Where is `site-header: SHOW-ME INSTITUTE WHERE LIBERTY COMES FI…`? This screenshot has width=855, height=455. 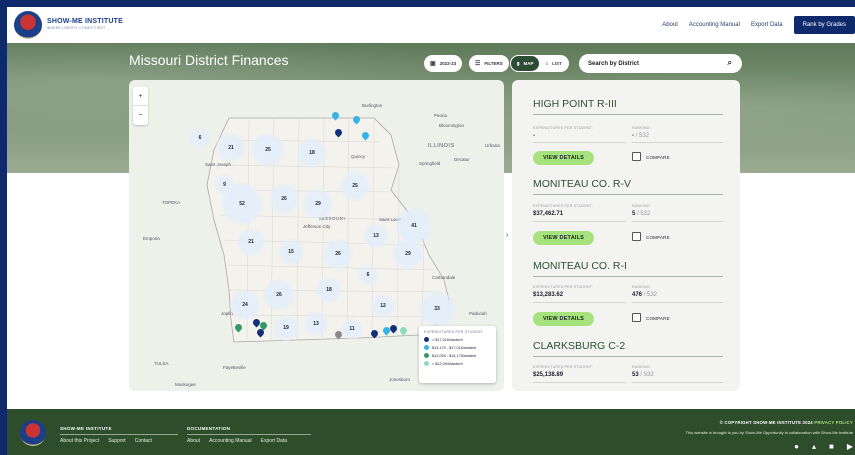 site-header: SHOW-ME INSTITUTE WHERE LIBERTY COMES FI… is located at coordinates (431, 25).